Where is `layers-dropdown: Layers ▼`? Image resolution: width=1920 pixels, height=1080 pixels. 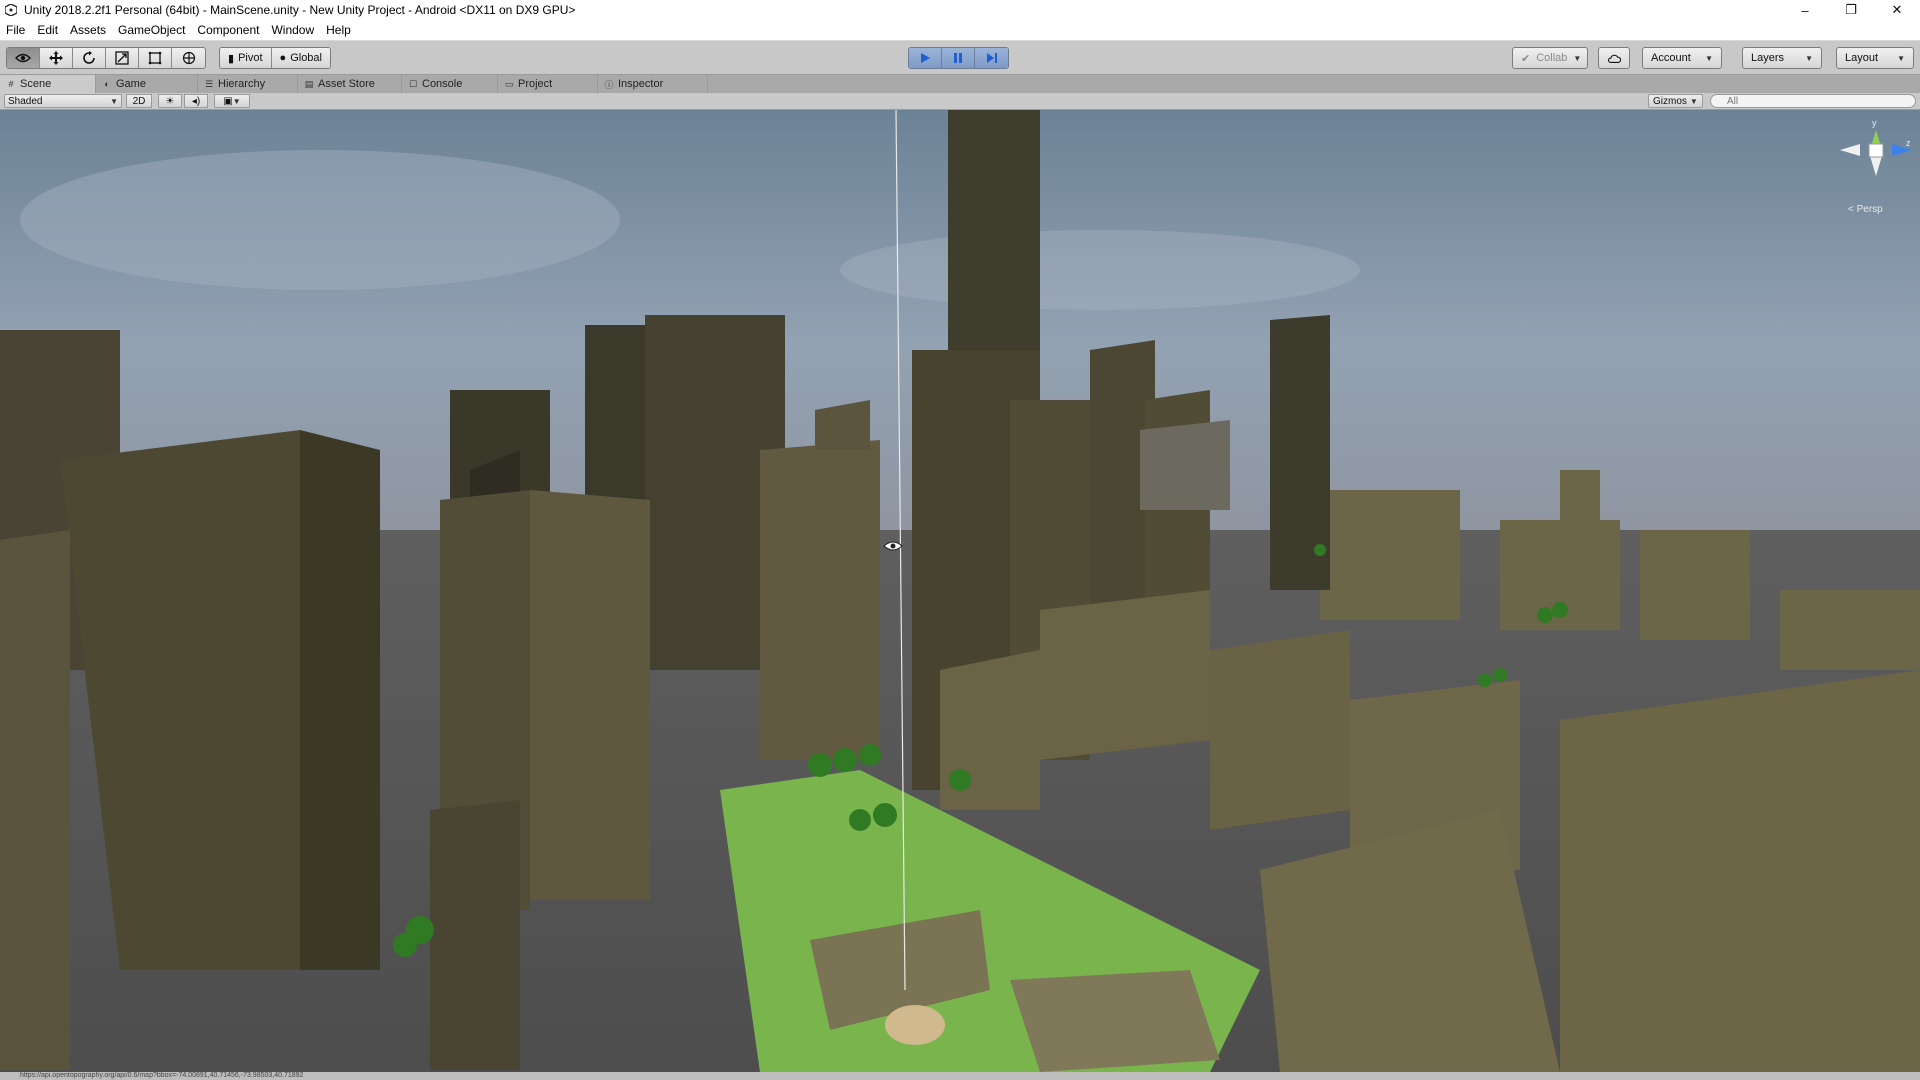 layers-dropdown: Layers ▼ is located at coordinates (1782, 58).